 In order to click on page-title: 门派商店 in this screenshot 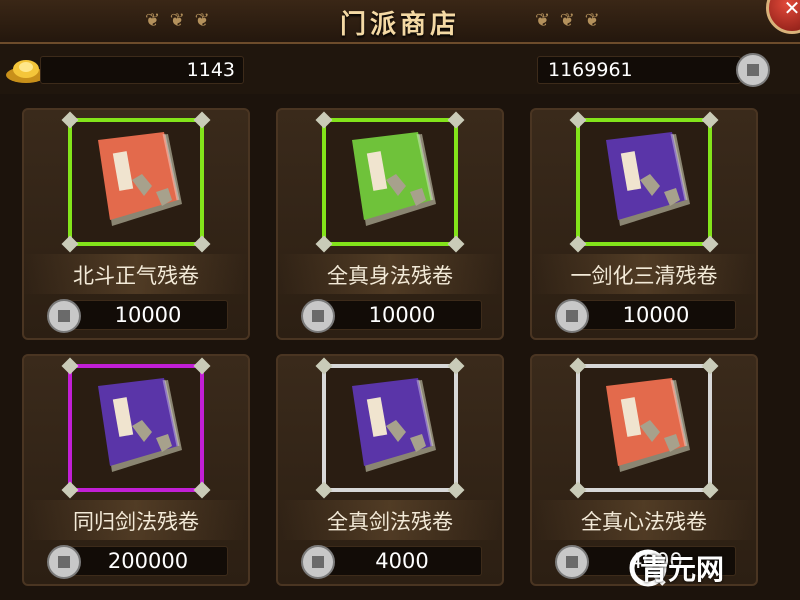, I will do `click(399, 25)`.